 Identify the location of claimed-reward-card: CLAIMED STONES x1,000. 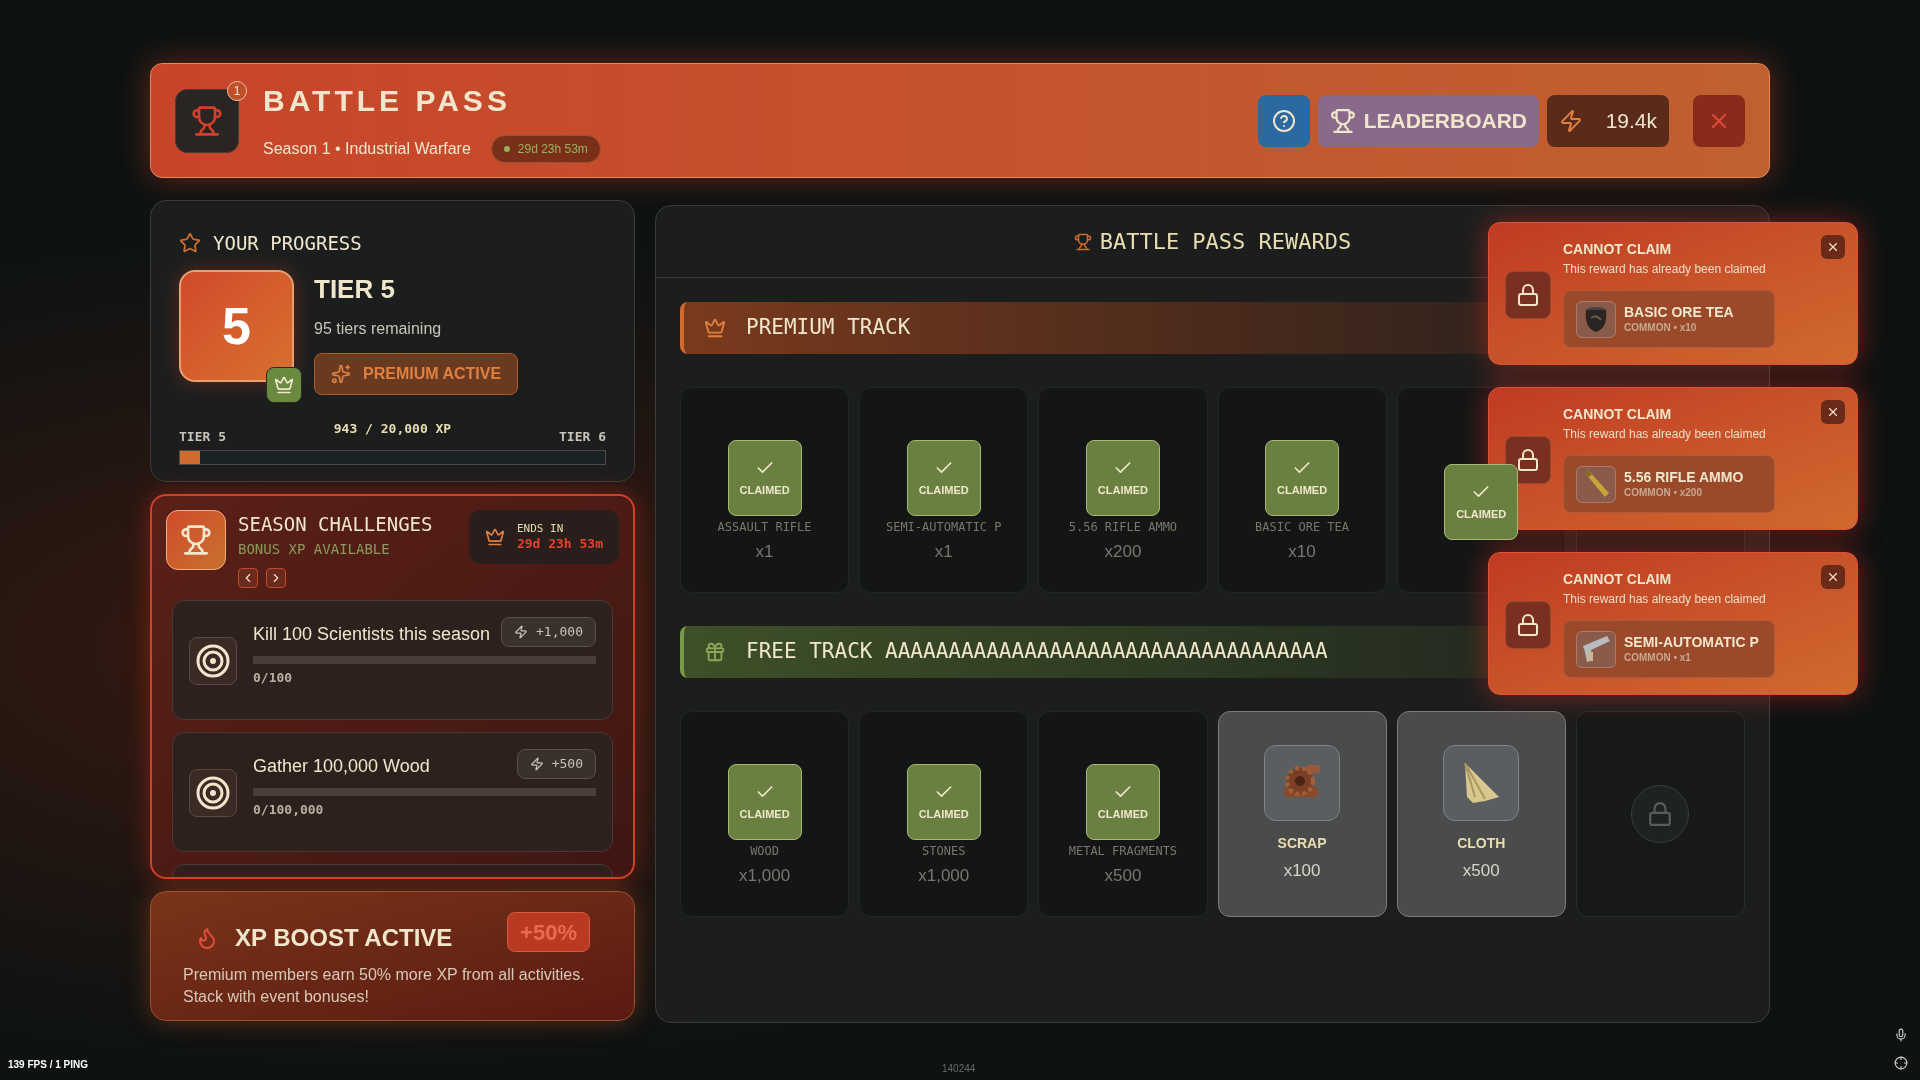
(944, 814).